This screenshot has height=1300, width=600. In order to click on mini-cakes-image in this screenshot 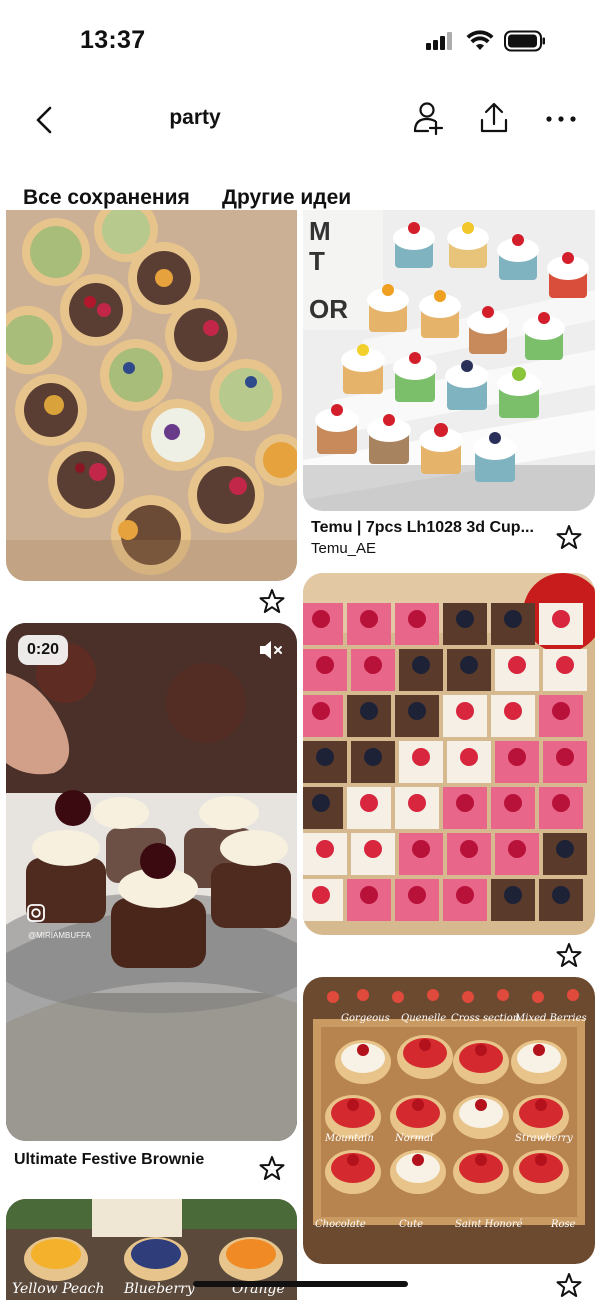, I will do `click(449, 754)`.